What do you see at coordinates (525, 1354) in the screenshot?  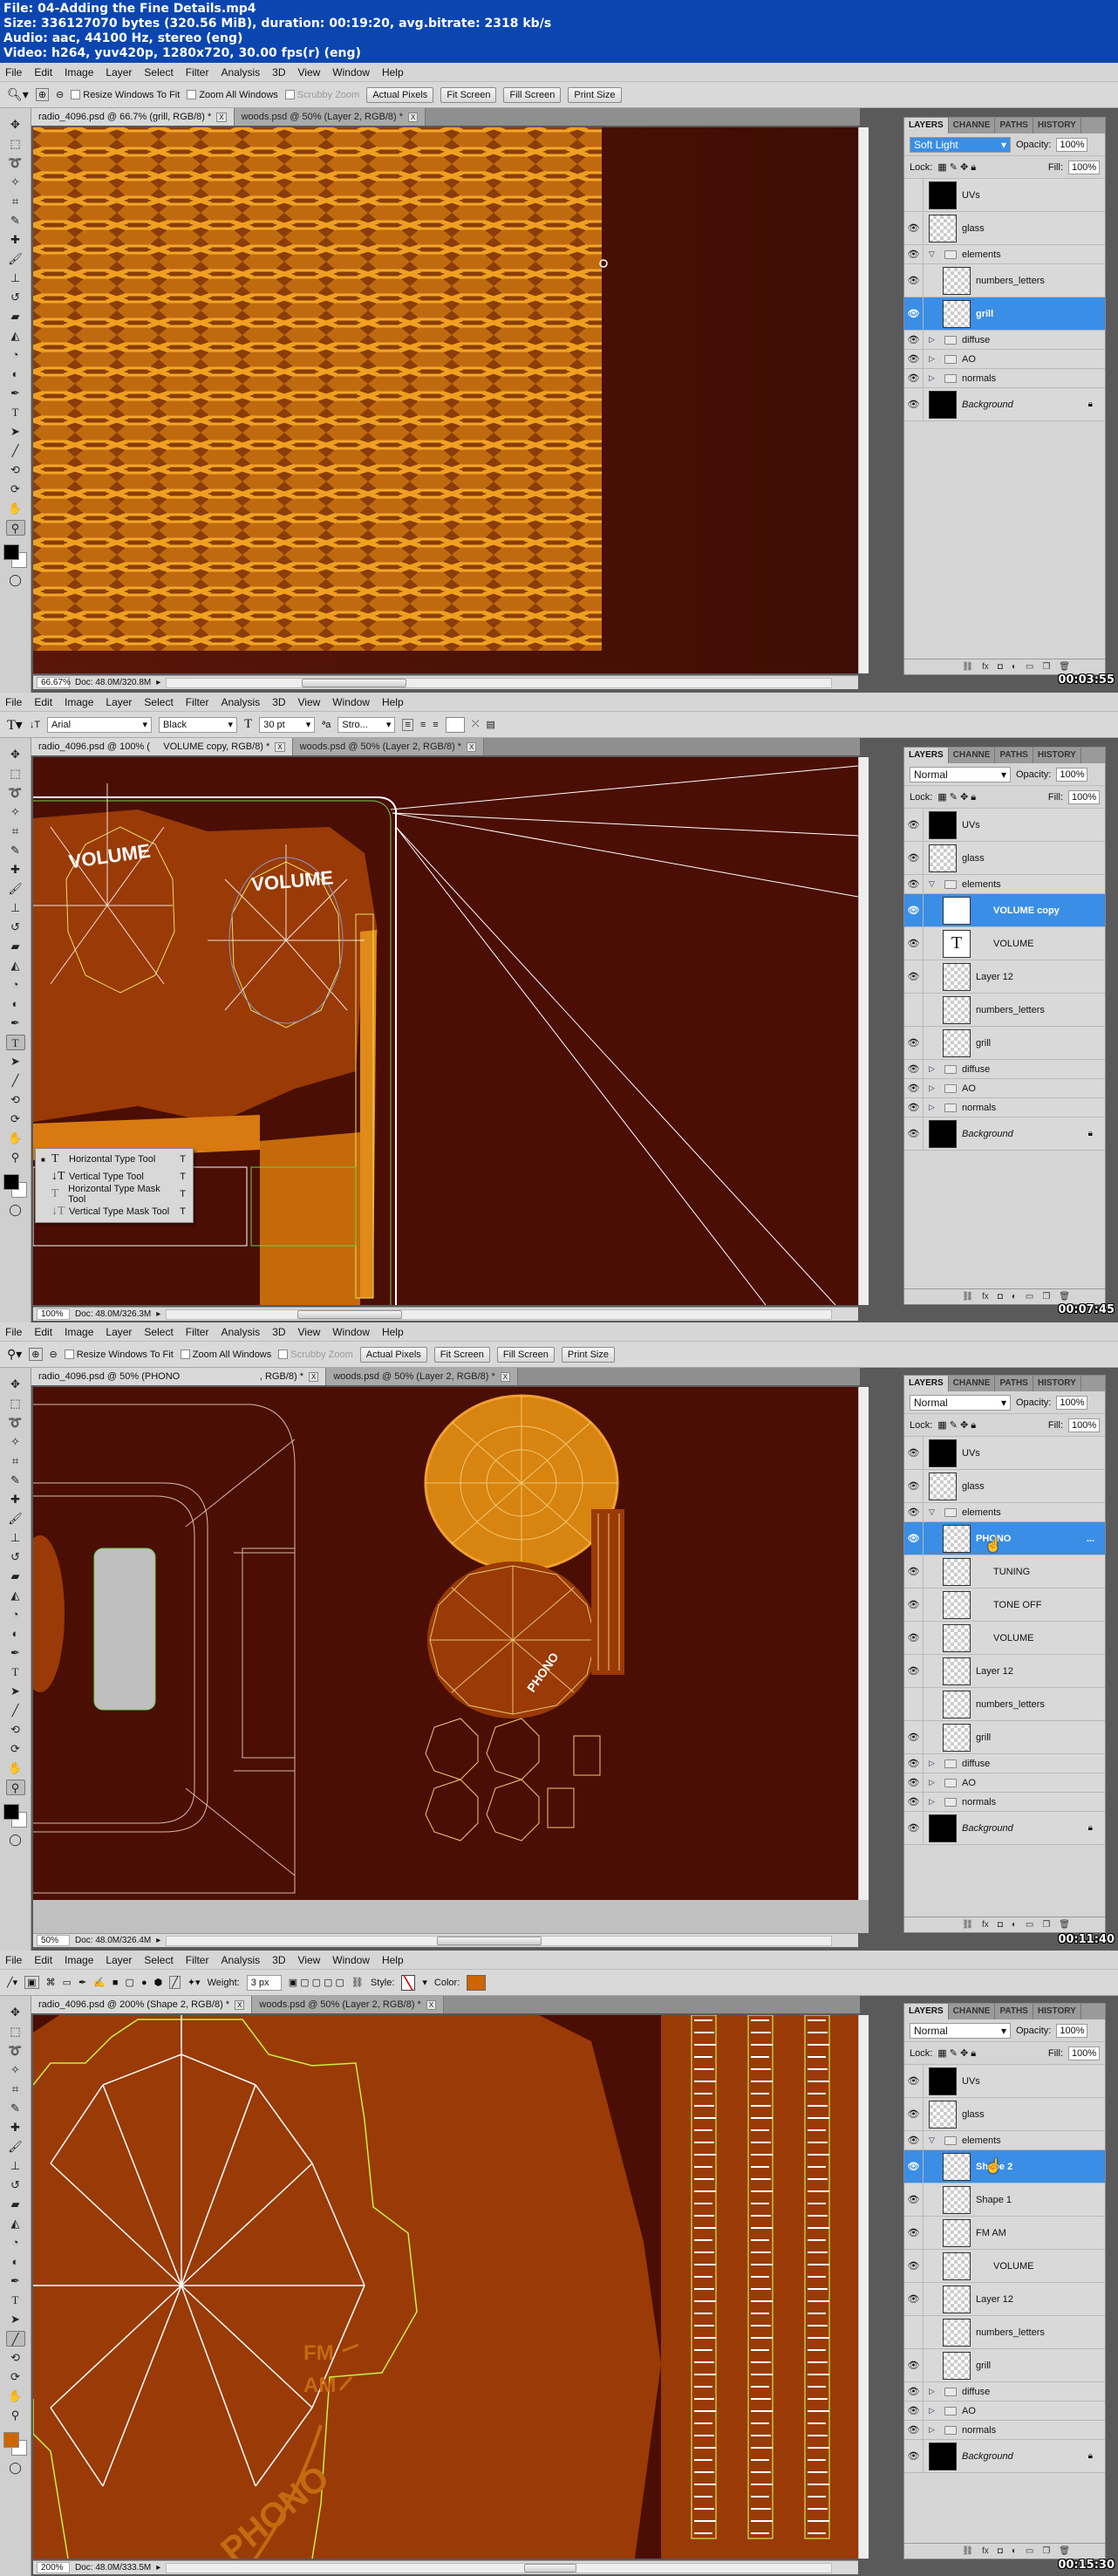 I see `fill-screen-button: Fill Screen` at bounding box center [525, 1354].